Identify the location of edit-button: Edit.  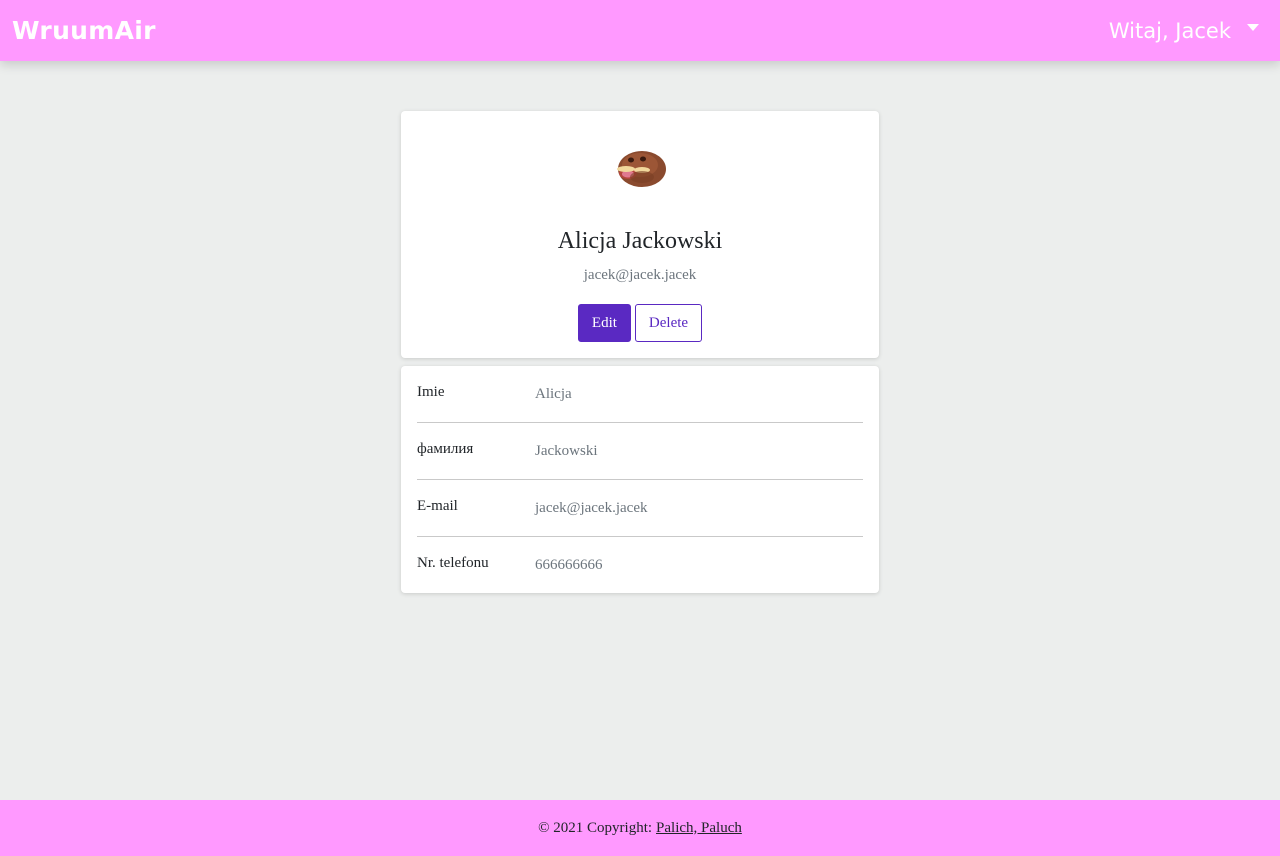
(604, 323).